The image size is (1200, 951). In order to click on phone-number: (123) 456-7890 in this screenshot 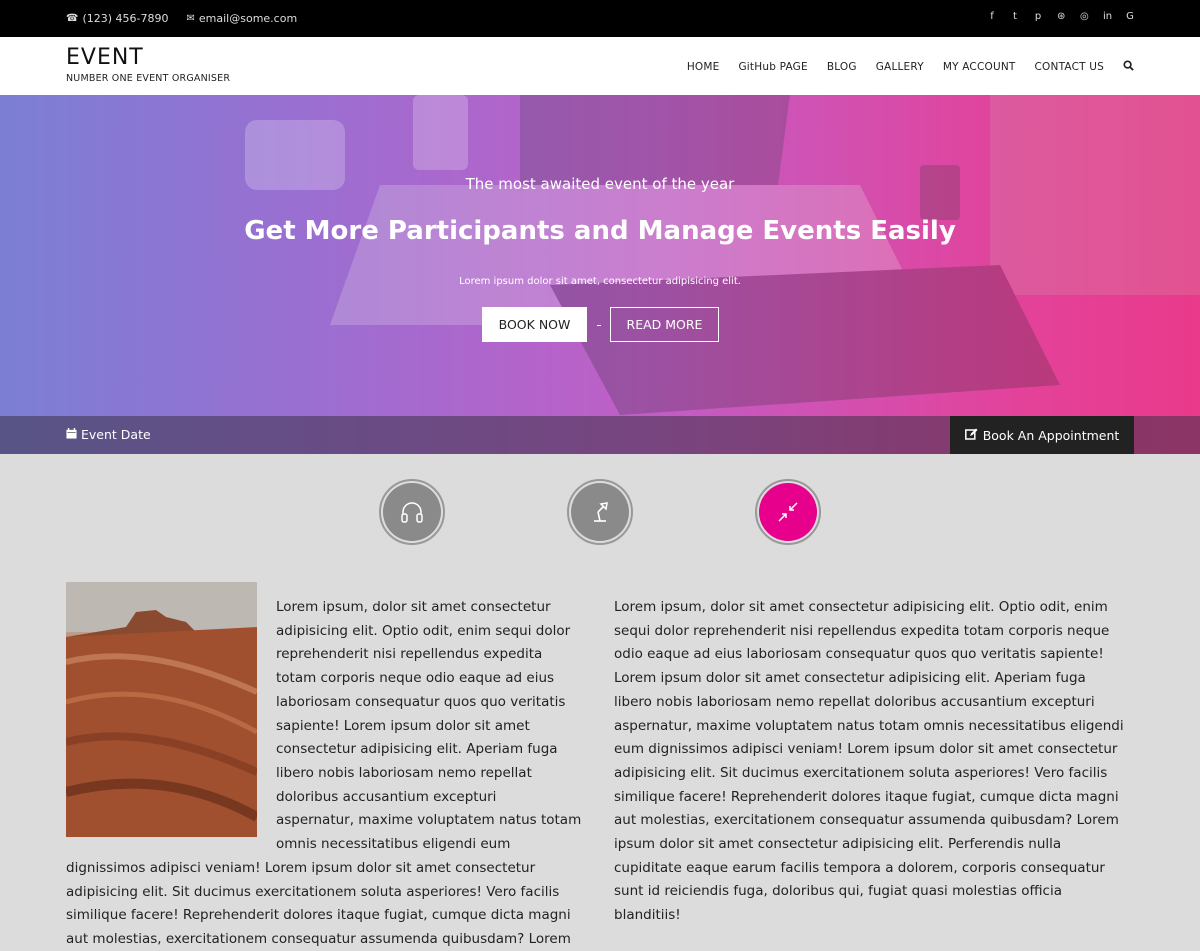, I will do `click(125, 18)`.